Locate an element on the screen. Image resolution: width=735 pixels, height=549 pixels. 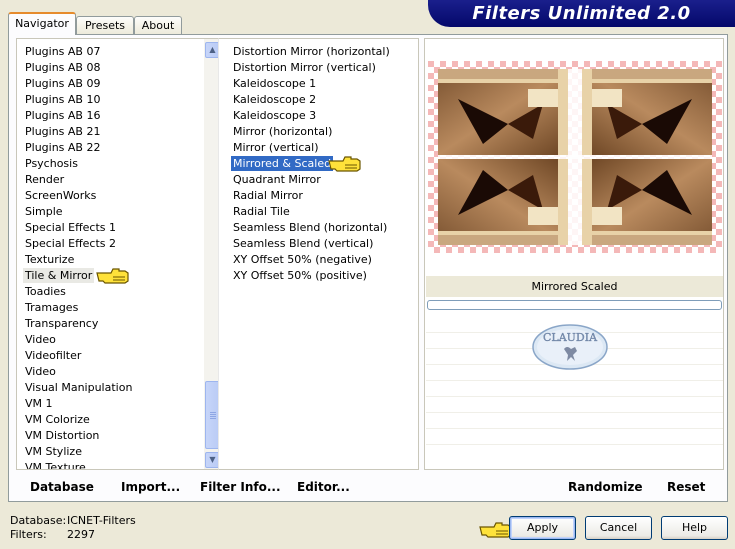
tab-about: About is located at coordinates (158, 25).